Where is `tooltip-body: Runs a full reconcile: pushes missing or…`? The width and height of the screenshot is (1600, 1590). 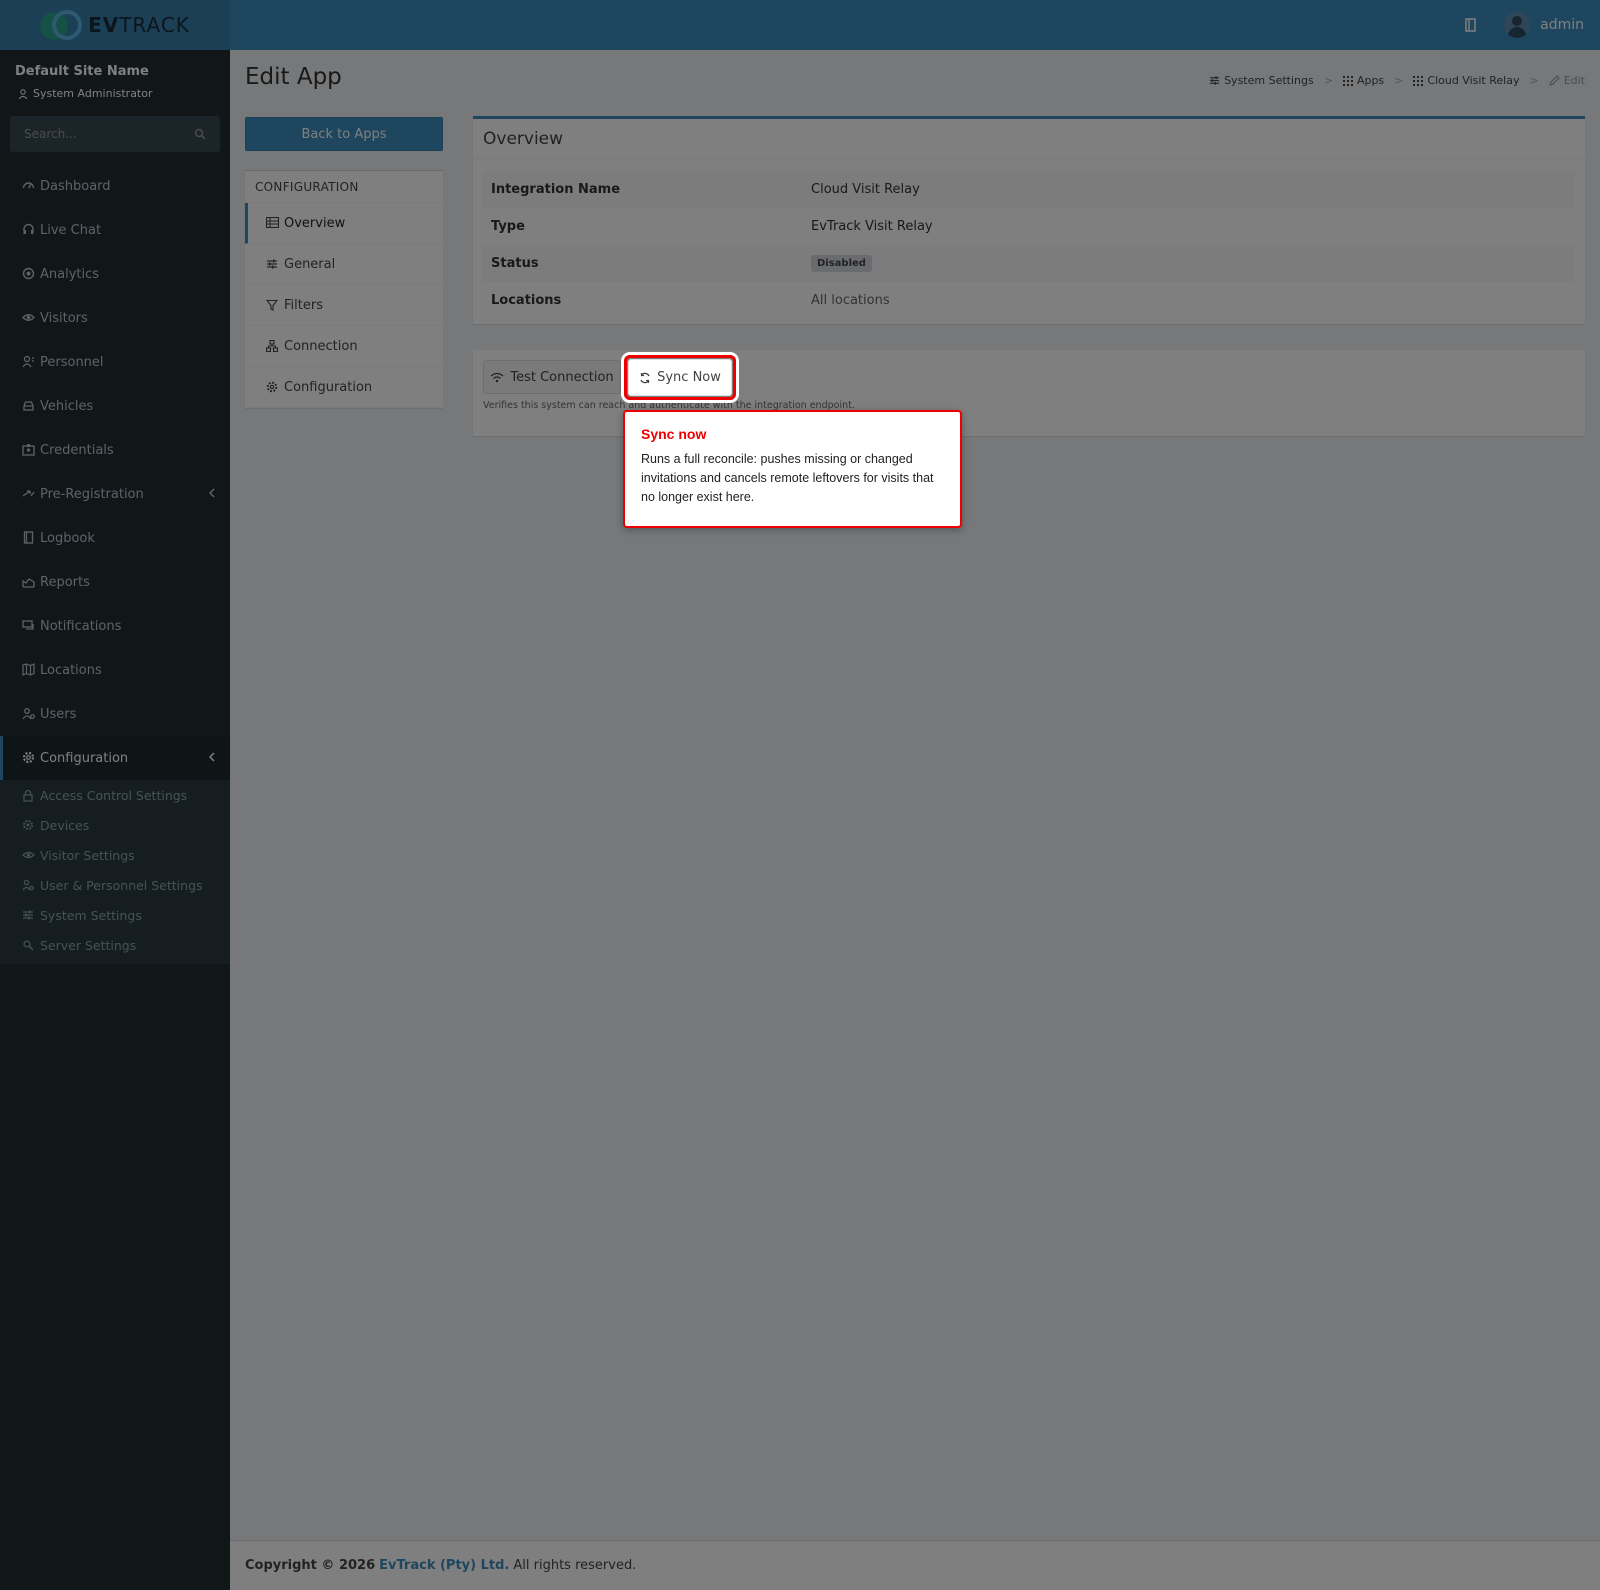
tooltip-body: Runs a full reconcile: pushes missing or… is located at coordinates (787, 478).